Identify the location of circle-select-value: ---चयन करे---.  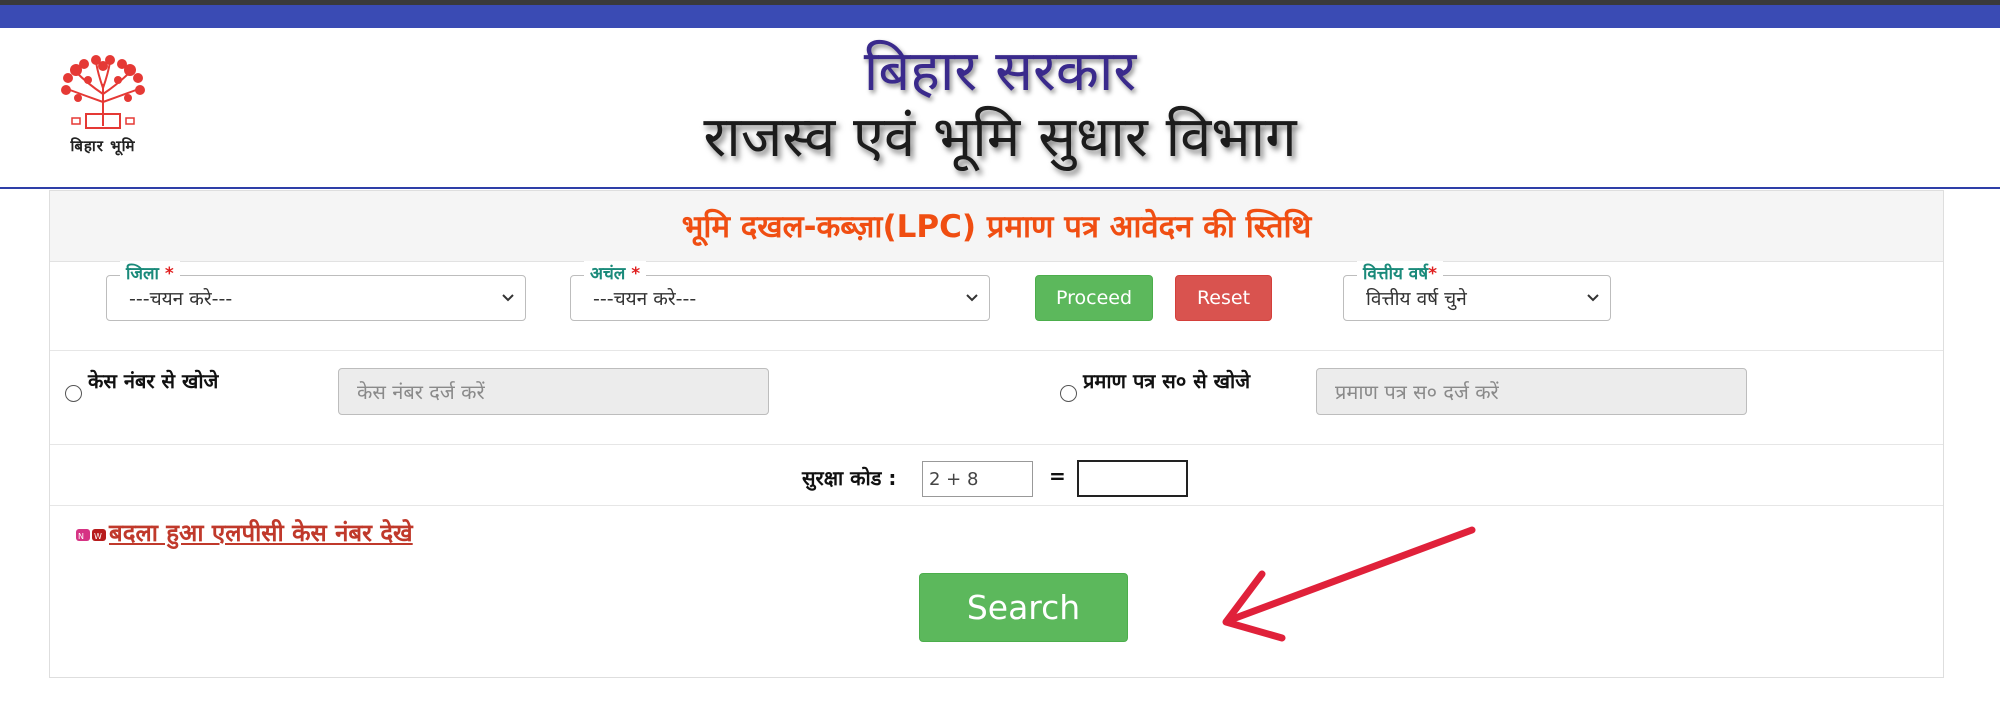
(645, 299).